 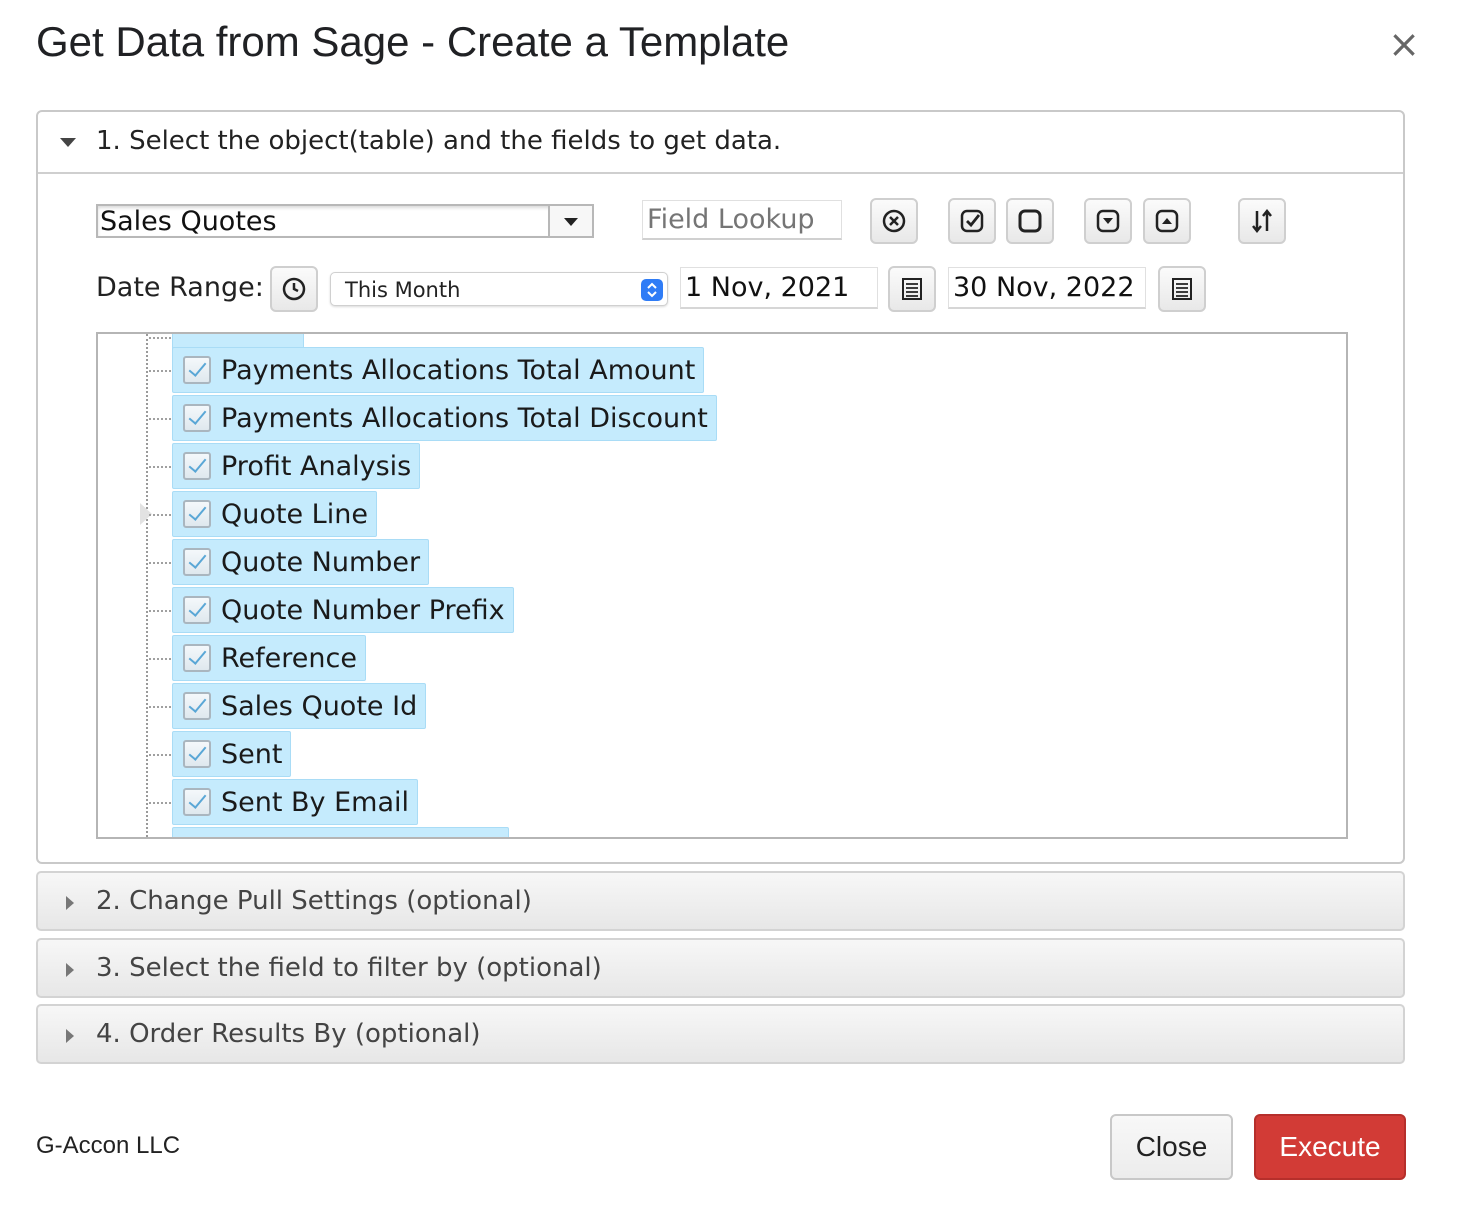 I want to click on sort-icon, so click(x=1262, y=221).